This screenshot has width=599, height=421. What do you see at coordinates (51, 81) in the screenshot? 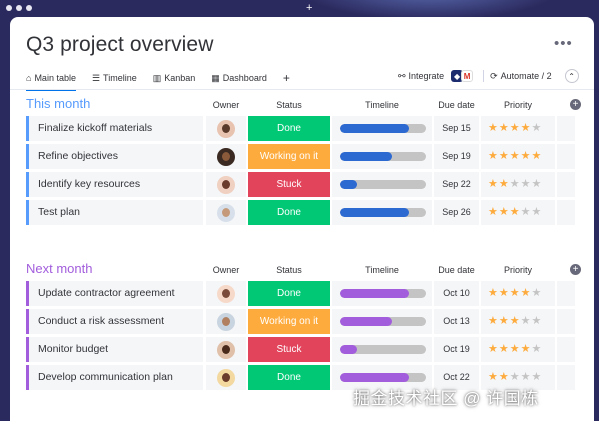
I see `tab-main-table: ⌂ Main table` at bounding box center [51, 81].